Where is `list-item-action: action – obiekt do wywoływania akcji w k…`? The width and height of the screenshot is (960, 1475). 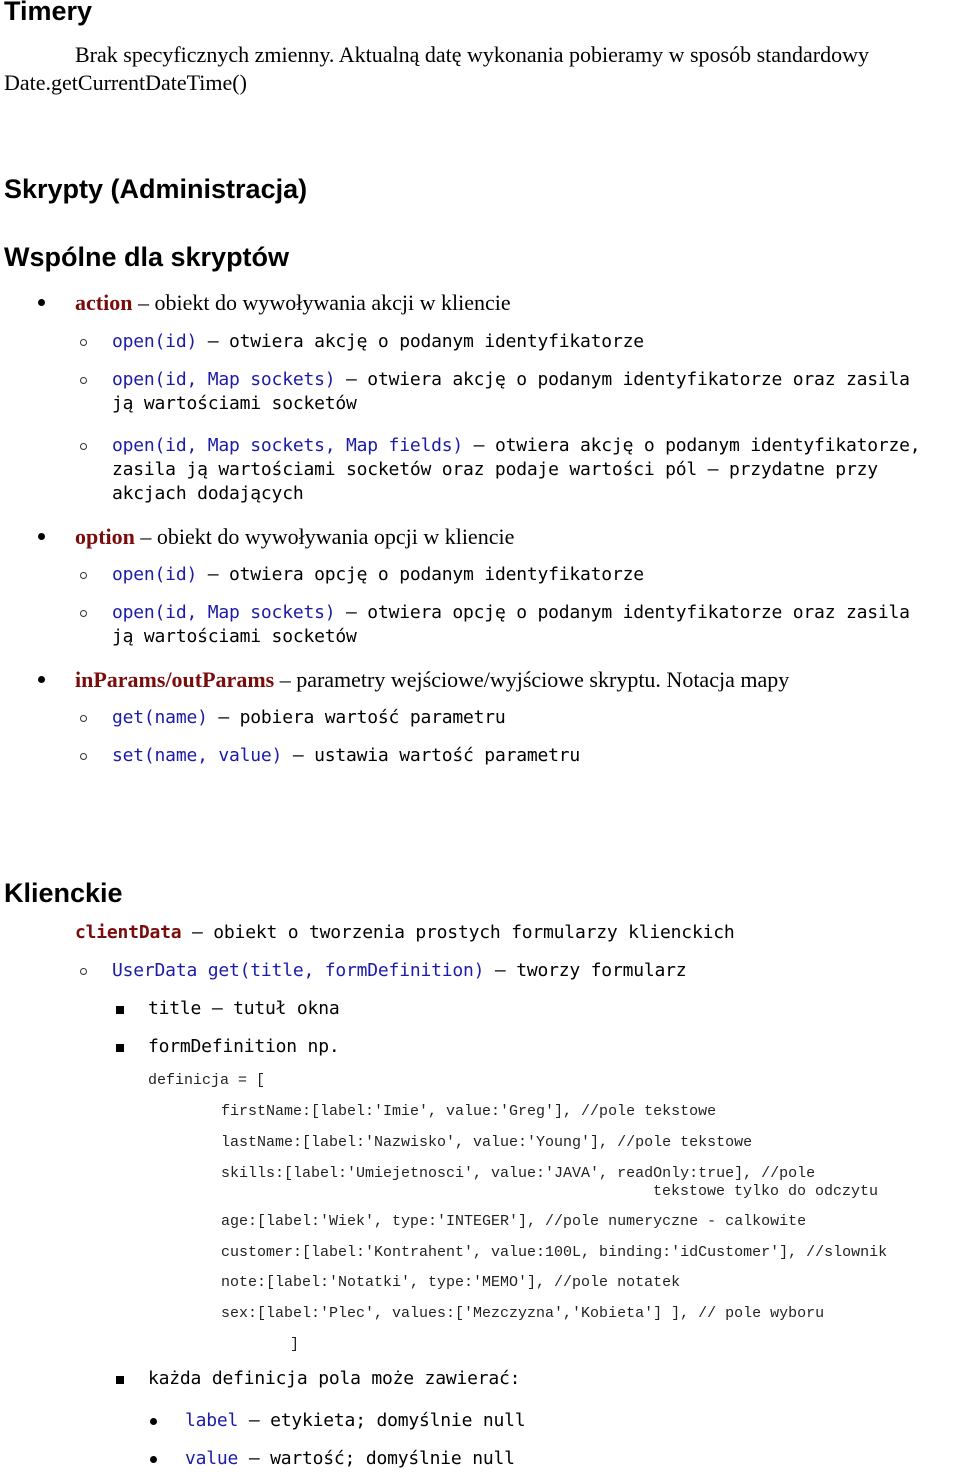
list-item-action: action – obiekt do wywoływania akcji w k… is located at coordinates (293, 303).